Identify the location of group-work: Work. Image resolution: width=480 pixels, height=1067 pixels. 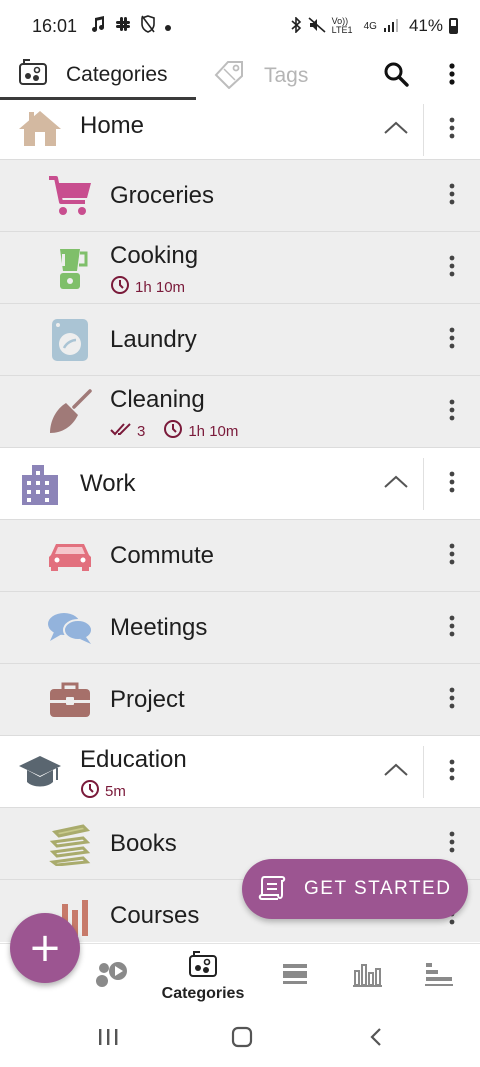
(240, 484).